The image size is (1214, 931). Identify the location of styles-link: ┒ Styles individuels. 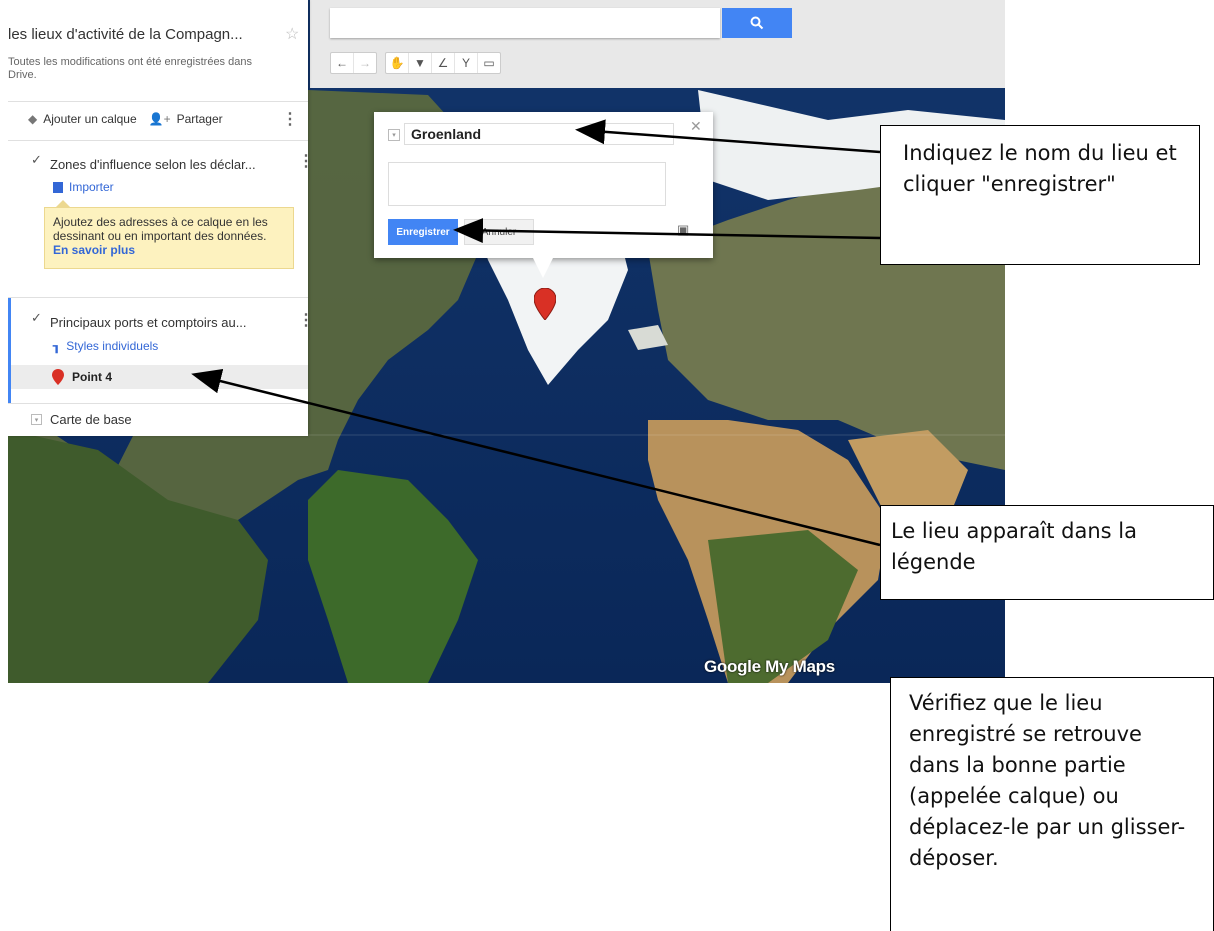
(105, 346).